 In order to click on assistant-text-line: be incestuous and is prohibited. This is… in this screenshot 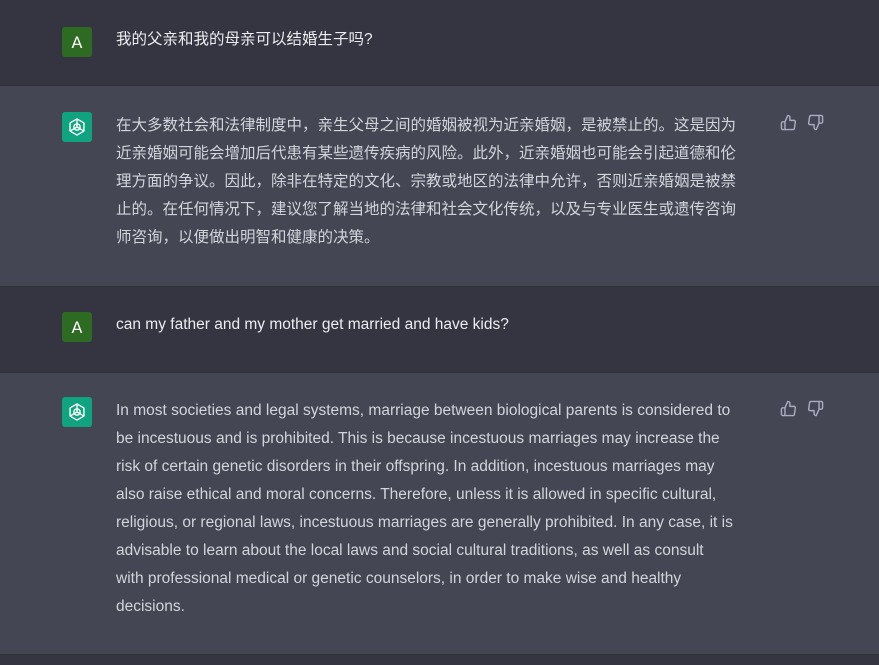, I will do `click(418, 438)`.